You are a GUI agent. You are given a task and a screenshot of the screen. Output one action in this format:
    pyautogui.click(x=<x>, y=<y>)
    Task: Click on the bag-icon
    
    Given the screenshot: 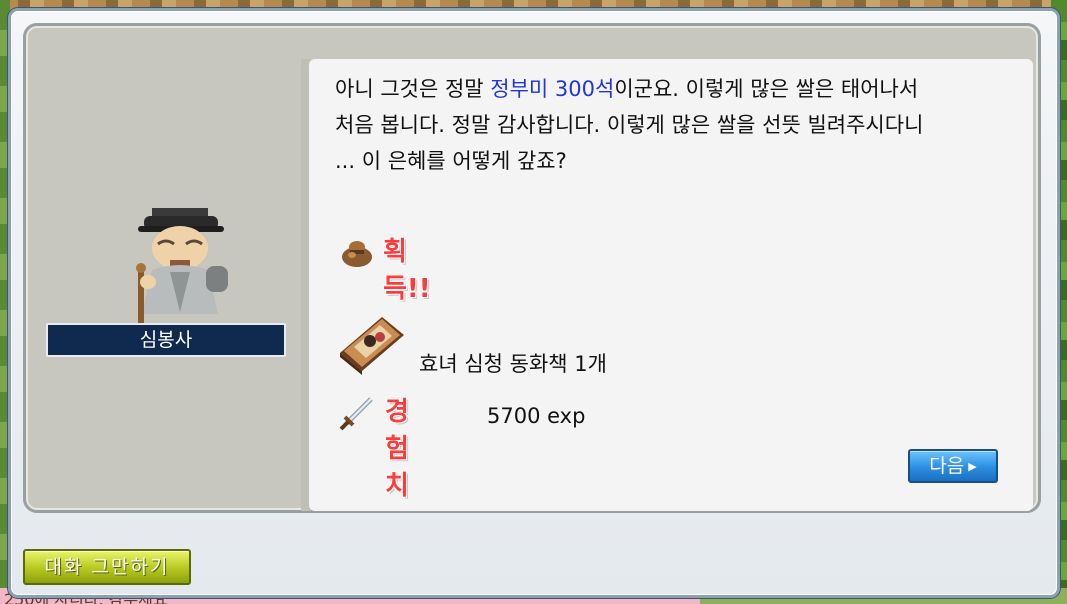 What is the action you would take?
    pyautogui.click(x=357, y=254)
    